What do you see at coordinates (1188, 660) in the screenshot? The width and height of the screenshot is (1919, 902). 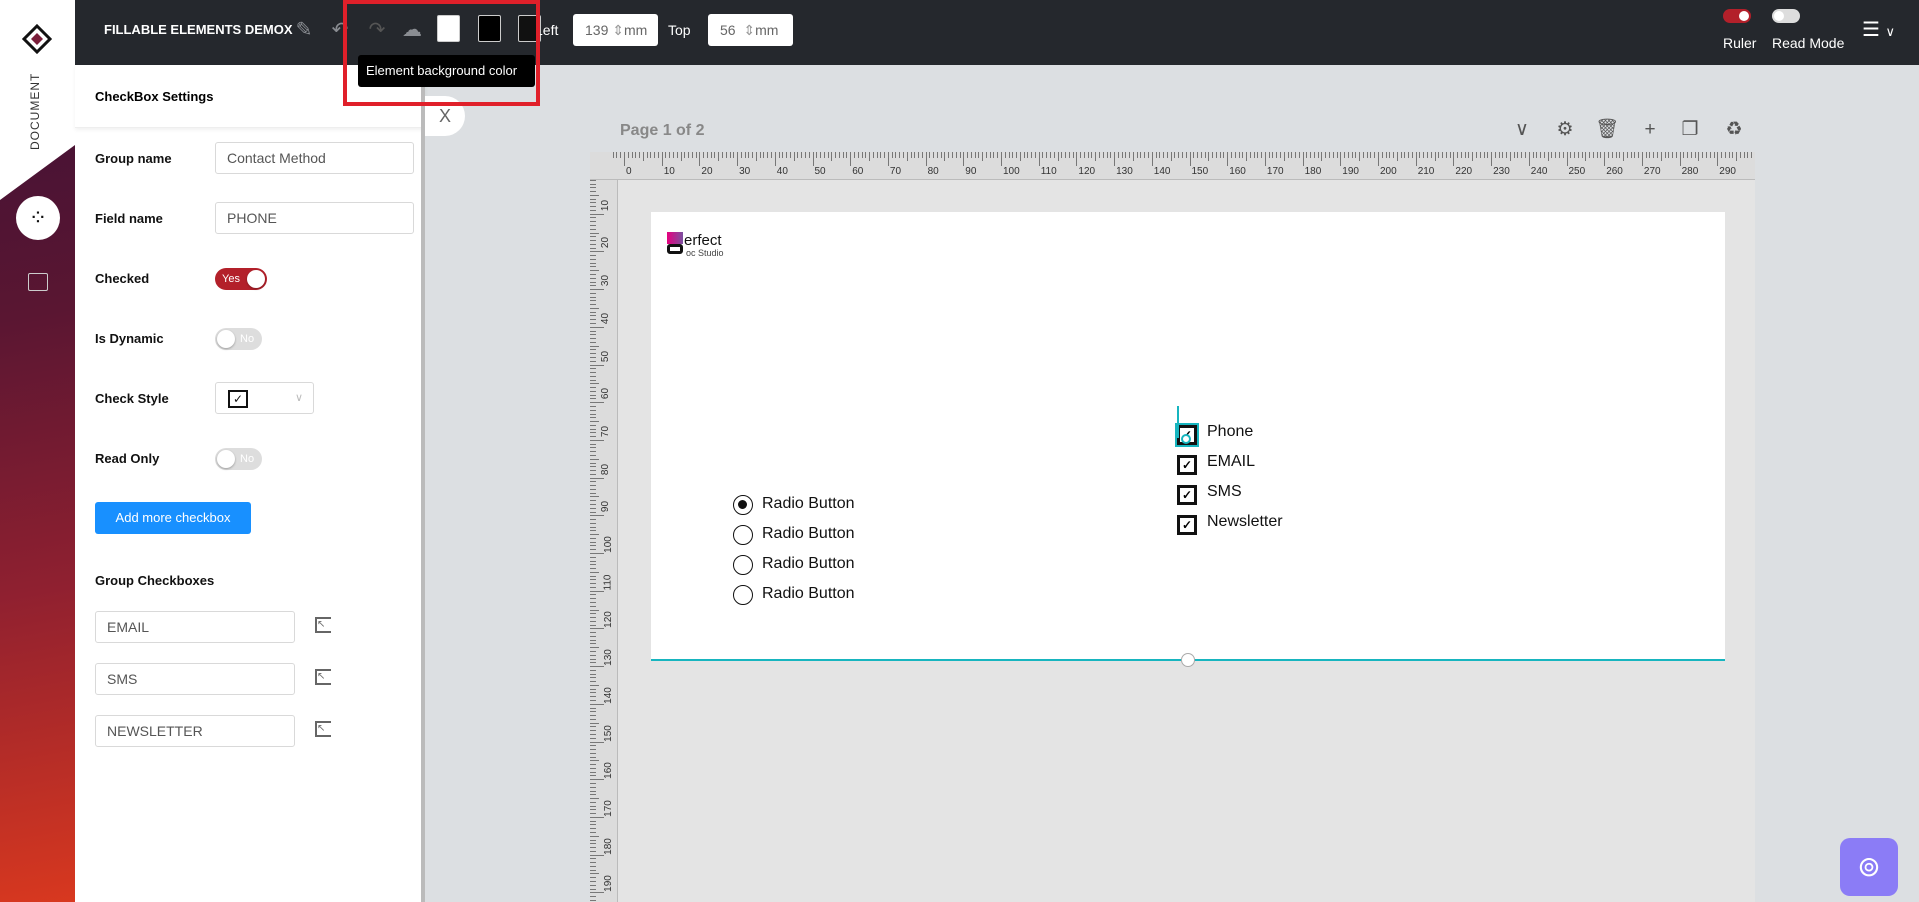 I see `resize-handle` at bounding box center [1188, 660].